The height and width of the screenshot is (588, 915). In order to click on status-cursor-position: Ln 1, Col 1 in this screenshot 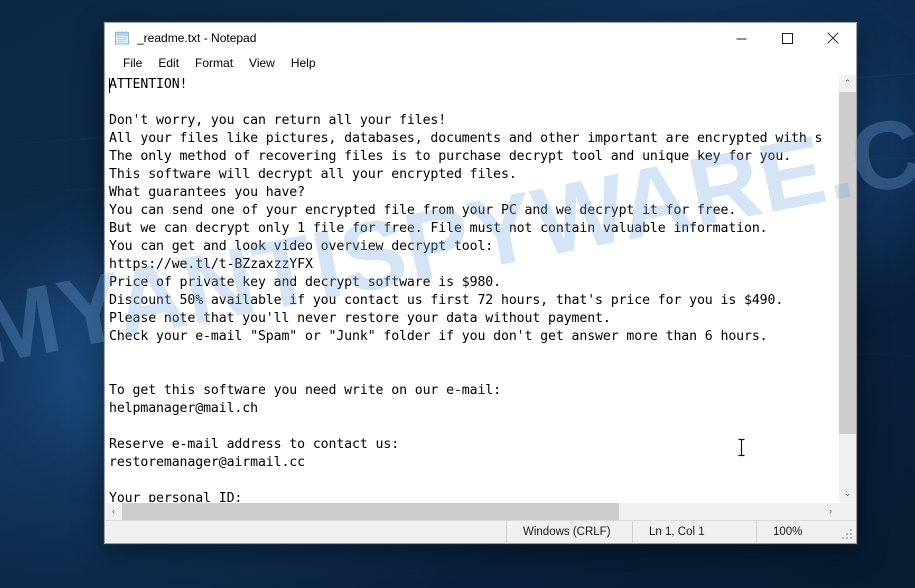, I will do `click(694, 532)`.